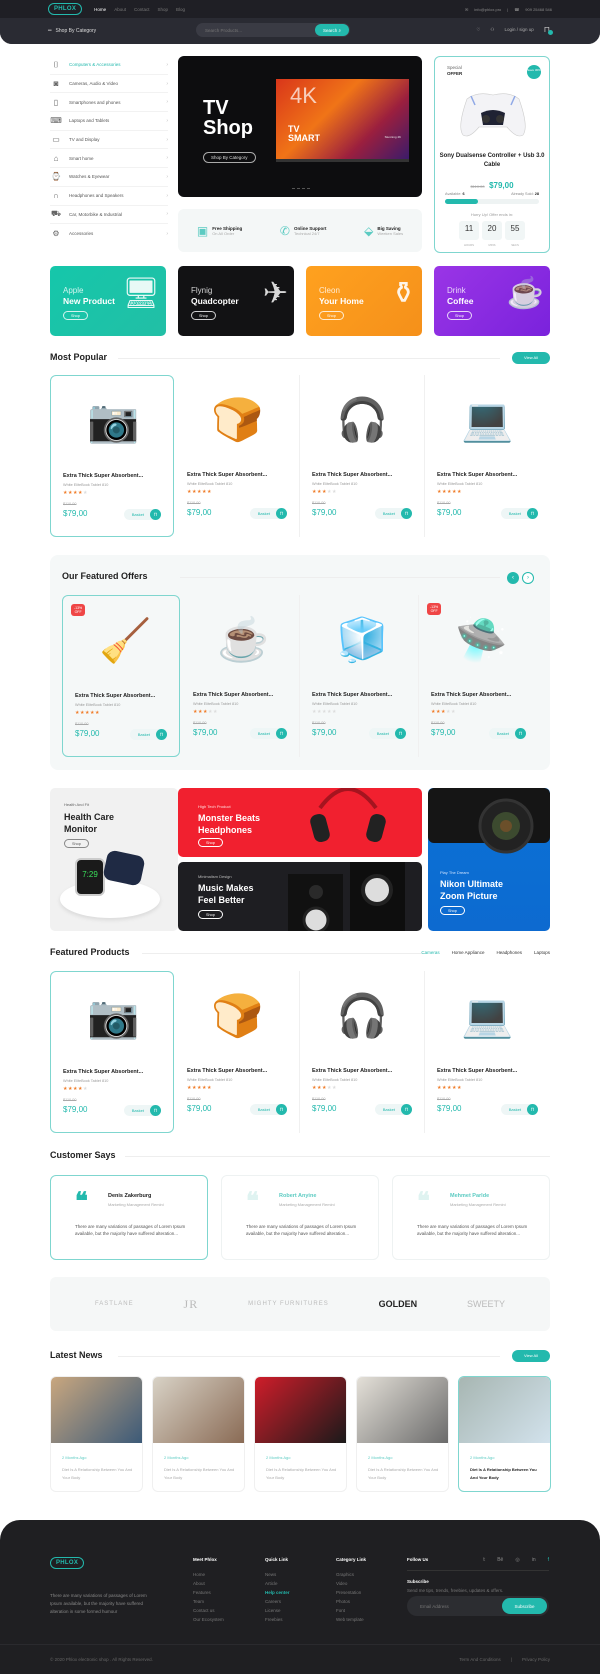 The image size is (600, 1674). Describe the element at coordinates (548, 30) in the screenshot. I see `cart-bag-icon: ⊓` at that location.